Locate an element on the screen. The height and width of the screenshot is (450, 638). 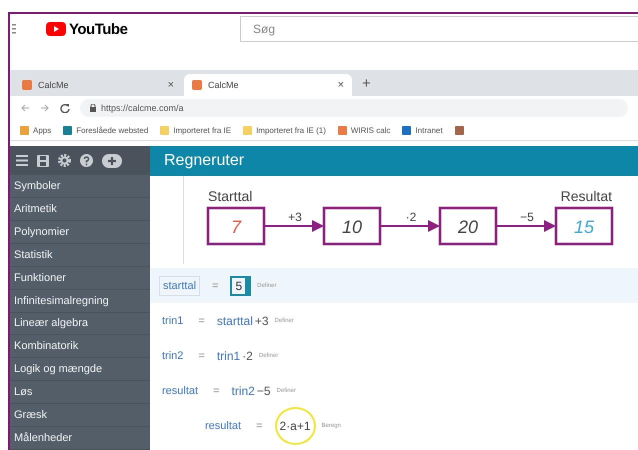
end-label: Resultat is located at coordinates (586, 196).